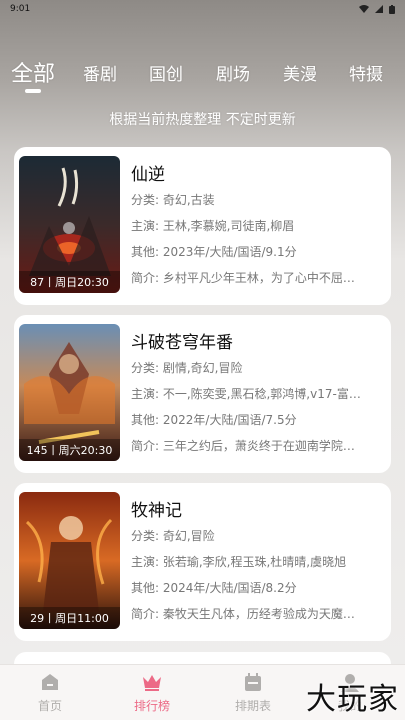 The height and width of the screenshot is (720, 405). I want to click on nav-schedule: 排期表, so click(253, 692).